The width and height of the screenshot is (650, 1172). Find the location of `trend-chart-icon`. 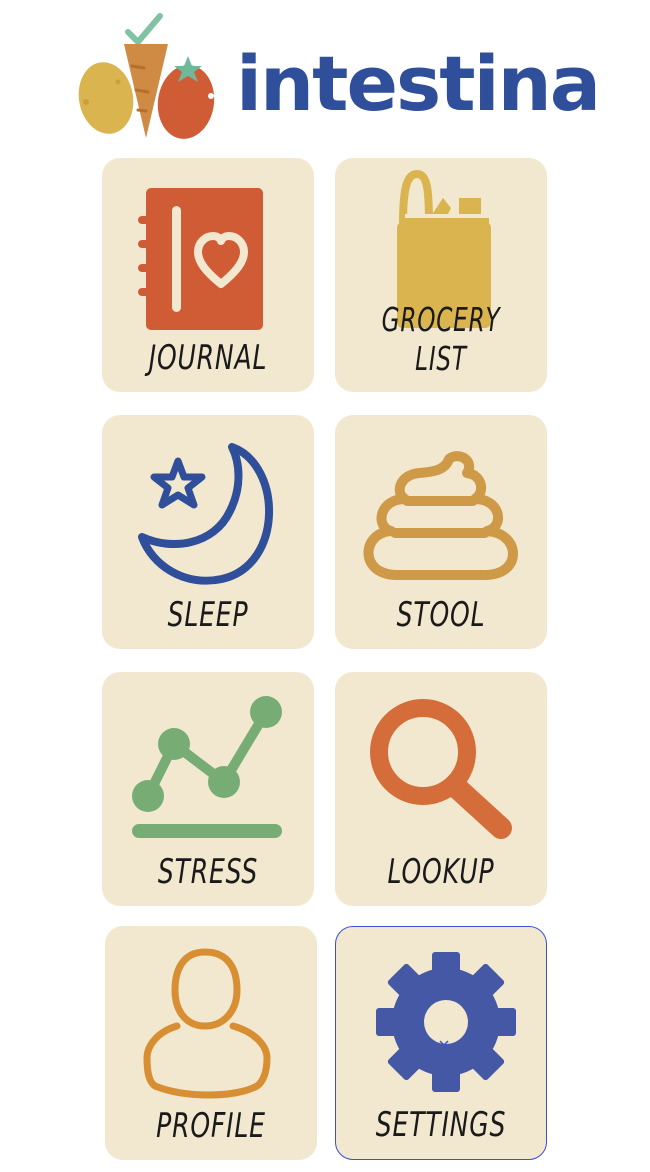

trend-chart-icon is located at coordinates (207, 767).